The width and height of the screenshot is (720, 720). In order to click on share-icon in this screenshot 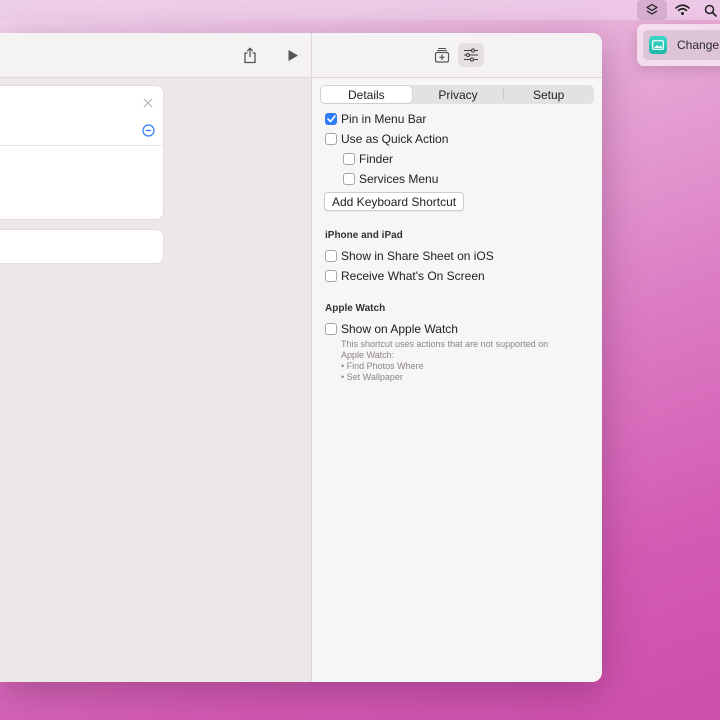, I will do `click(250, 55)`.